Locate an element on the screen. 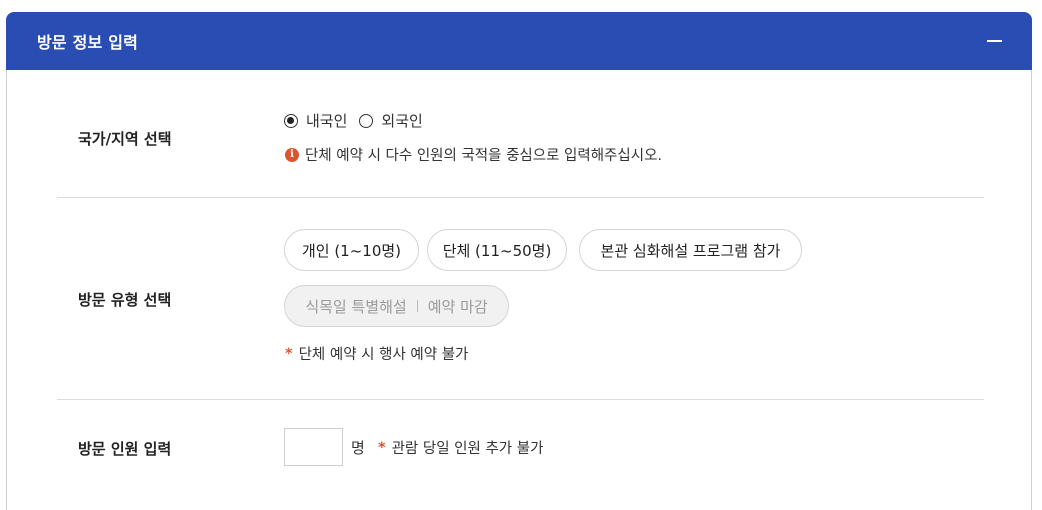 The height and width of the screenshot is (510, 1042). people-count-label: 방문 인원 입력 is located at coordinates (125, 449).